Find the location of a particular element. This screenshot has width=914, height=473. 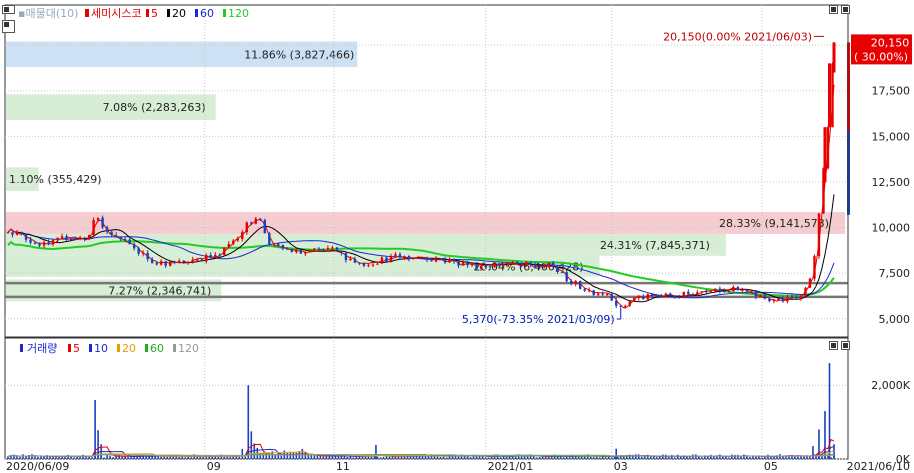

settings-button is located at coordinates (8, 9).